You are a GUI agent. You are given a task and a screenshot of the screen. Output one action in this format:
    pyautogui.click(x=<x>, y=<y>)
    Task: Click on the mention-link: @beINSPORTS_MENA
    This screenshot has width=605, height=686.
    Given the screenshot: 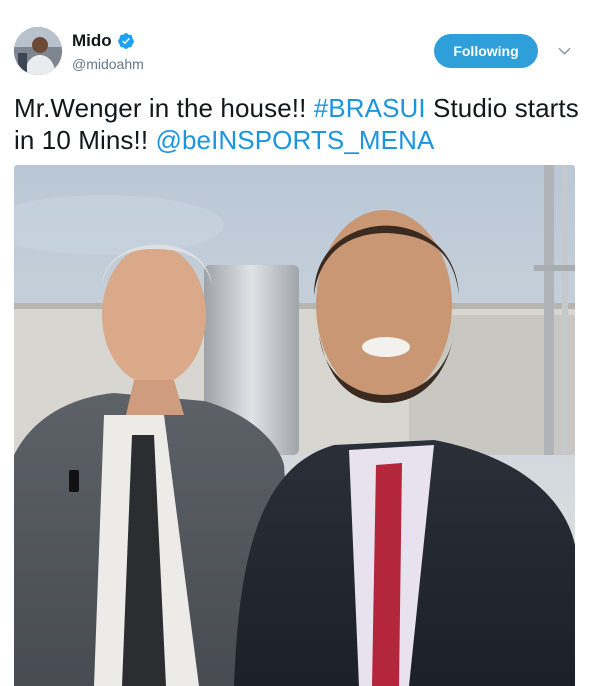 What is the action you would take?
    pyautogui.click(x=294, y=140)
    